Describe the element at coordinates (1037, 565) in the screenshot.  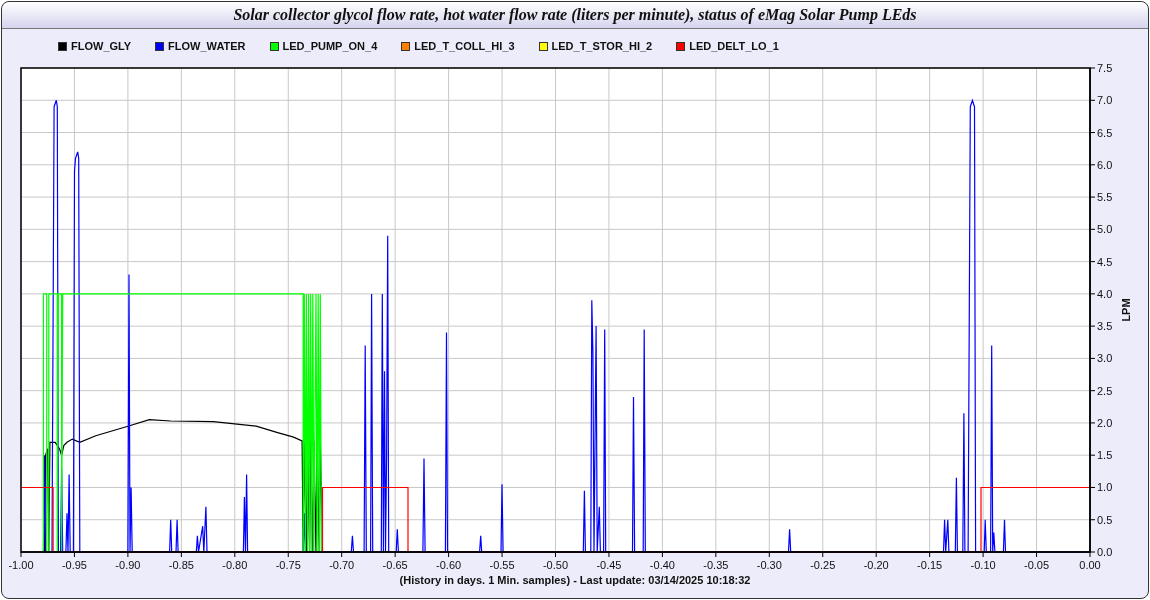
I see `x-tick-label: -0.05` at that location.